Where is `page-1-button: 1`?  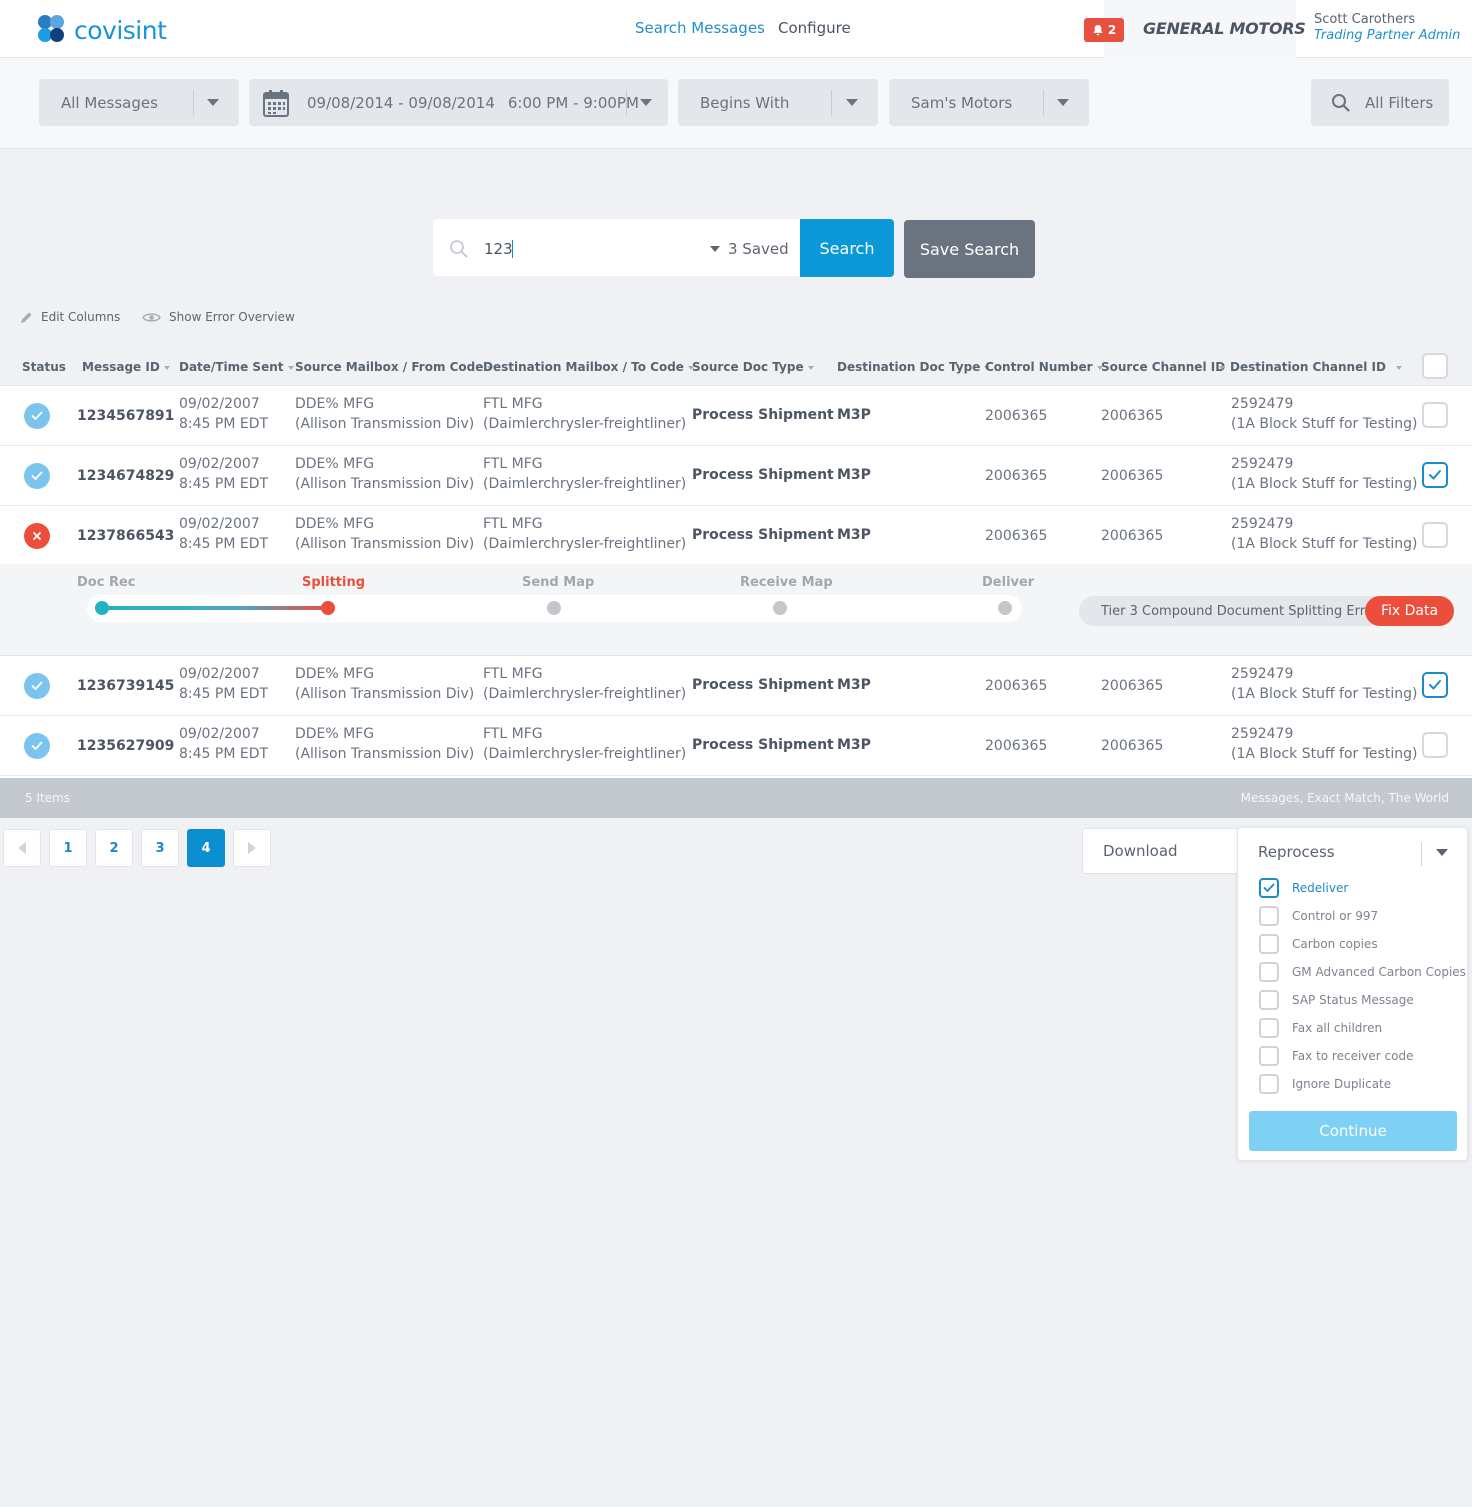
page-1-button: 1 is located at coordinates (68, 848).